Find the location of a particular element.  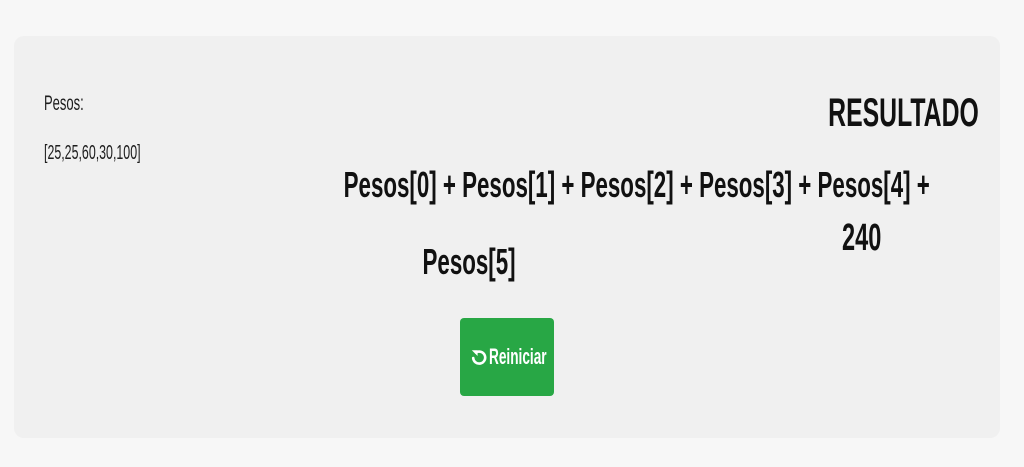

pesos-label-text: Pesos: is located at coordinates (64, 103).